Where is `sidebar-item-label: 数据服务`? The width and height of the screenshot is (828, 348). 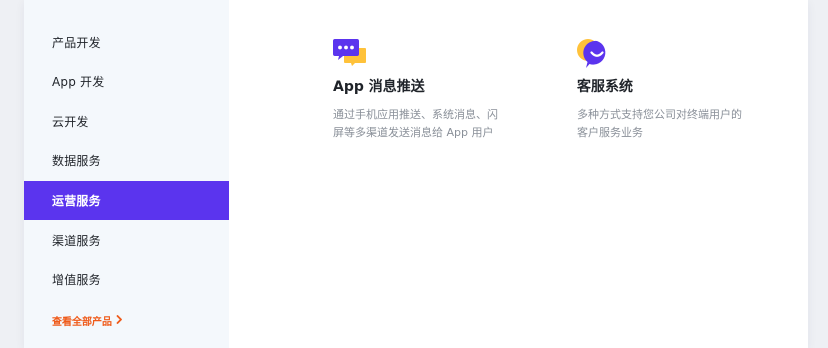
sidebar-item-label: 数据服务 is located at coordinates (76, 161).